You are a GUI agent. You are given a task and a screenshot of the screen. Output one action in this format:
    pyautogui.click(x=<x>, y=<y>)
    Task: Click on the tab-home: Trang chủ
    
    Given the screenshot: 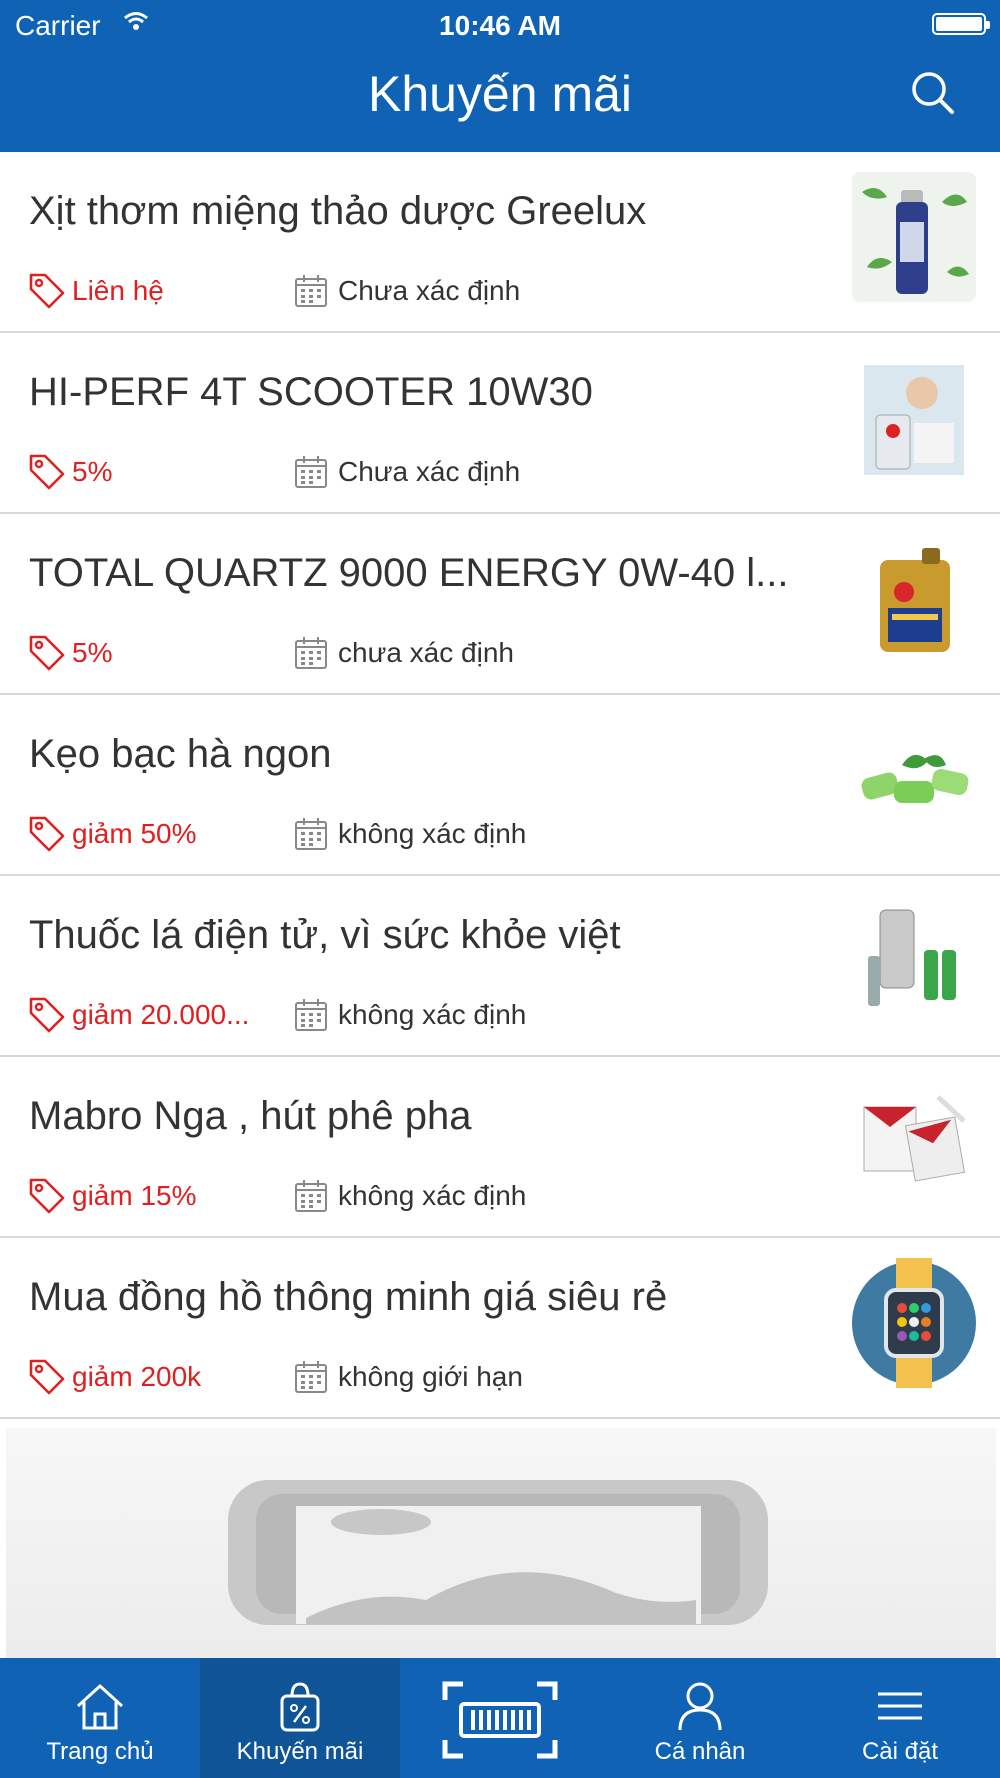 What is the action you would take?
    pyautogui.click(x=100, y=1718)
    